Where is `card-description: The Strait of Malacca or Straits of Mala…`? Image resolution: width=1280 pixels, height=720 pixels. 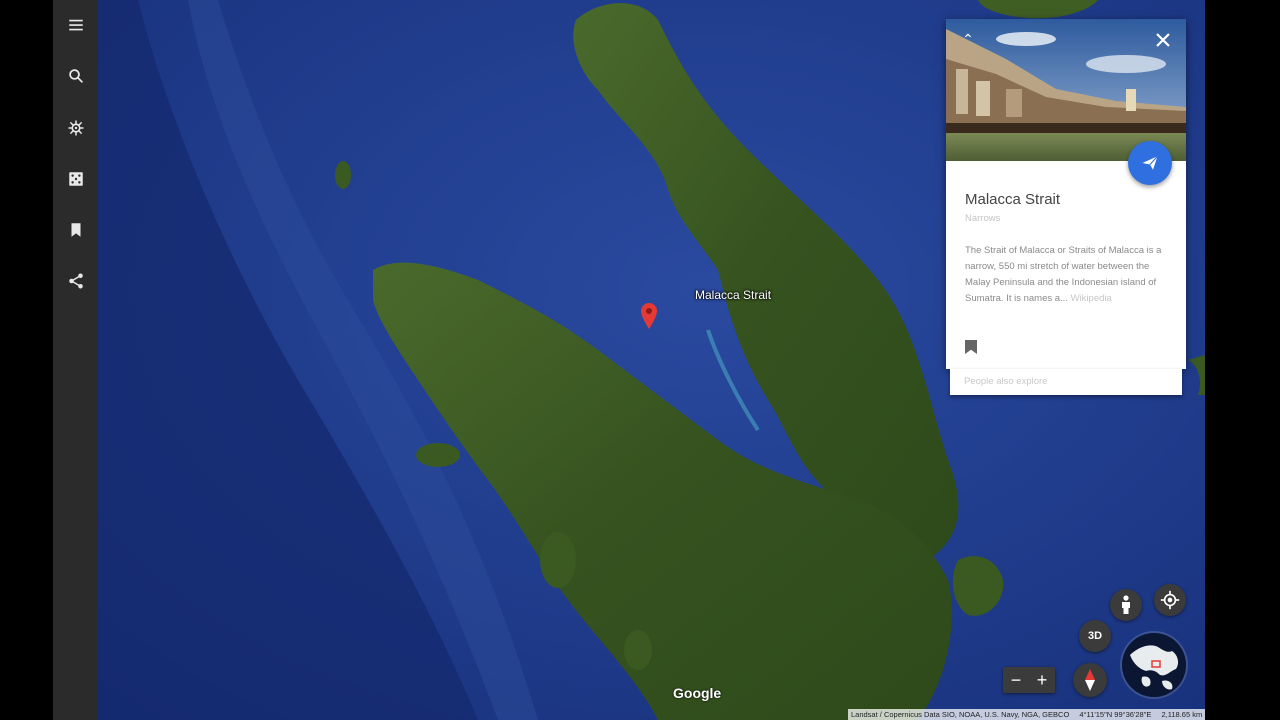
card-description: The Strait of Malacca or Straits of Mala… is located at coordinates (1067, 275).